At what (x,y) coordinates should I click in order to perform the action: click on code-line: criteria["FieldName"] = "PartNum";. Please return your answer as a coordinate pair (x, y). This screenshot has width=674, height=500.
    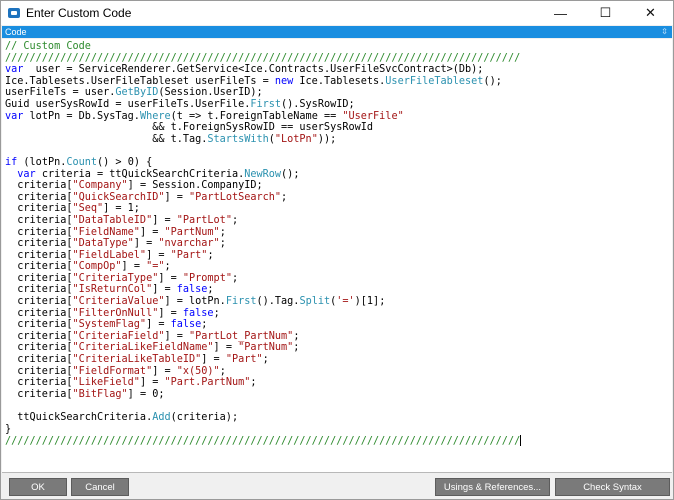
    Looking at the image, I should click on (115, 232).